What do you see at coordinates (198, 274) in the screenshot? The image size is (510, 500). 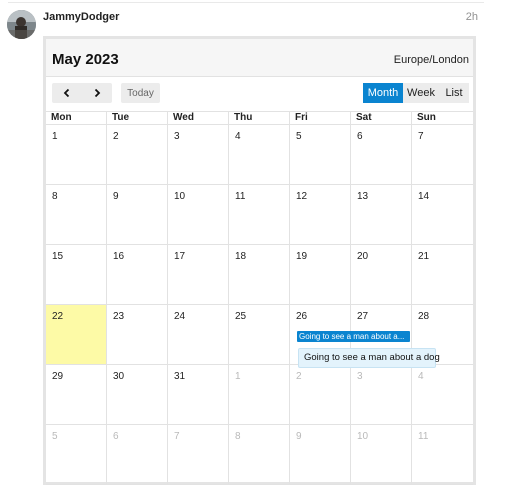 I see `day-cell: 17` at bounding box center [198, 274].